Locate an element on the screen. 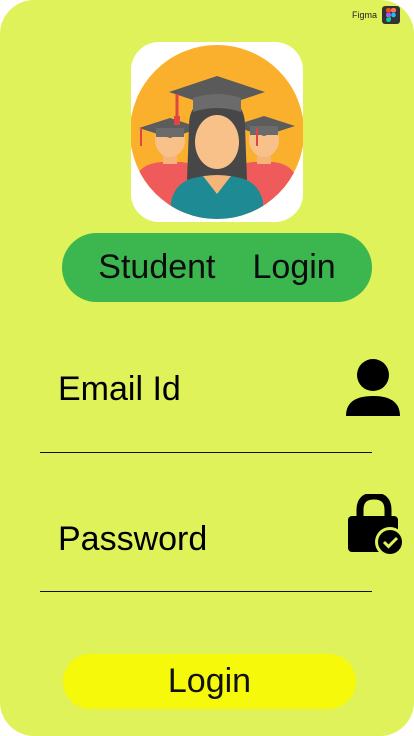 This screenshot has height=736, width=414. figma-badge: Figma is located at coordinates (376, 15).